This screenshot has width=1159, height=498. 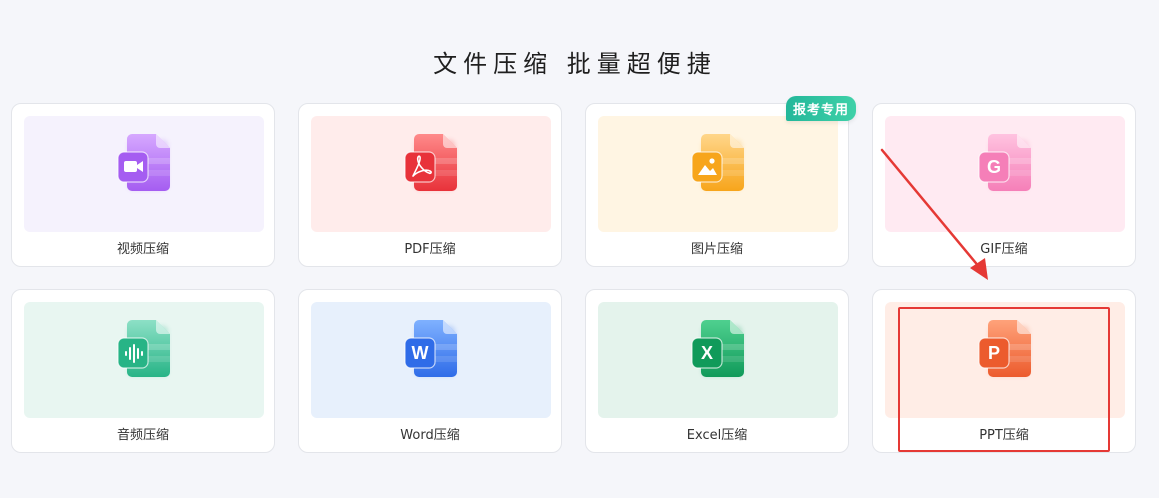 I want to click on ppt-file-icon: P, so click(x=1004, y=348).